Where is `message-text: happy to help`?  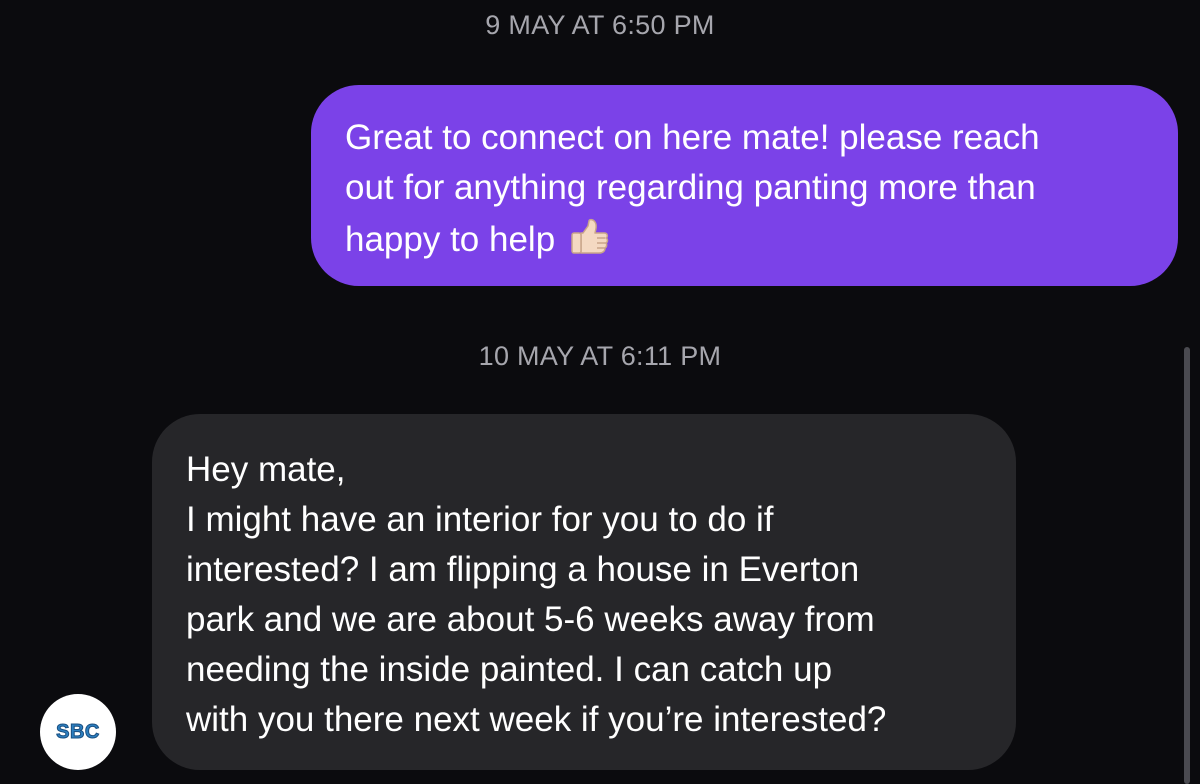
message-text: happy to help is located at coordinates (450, 239).